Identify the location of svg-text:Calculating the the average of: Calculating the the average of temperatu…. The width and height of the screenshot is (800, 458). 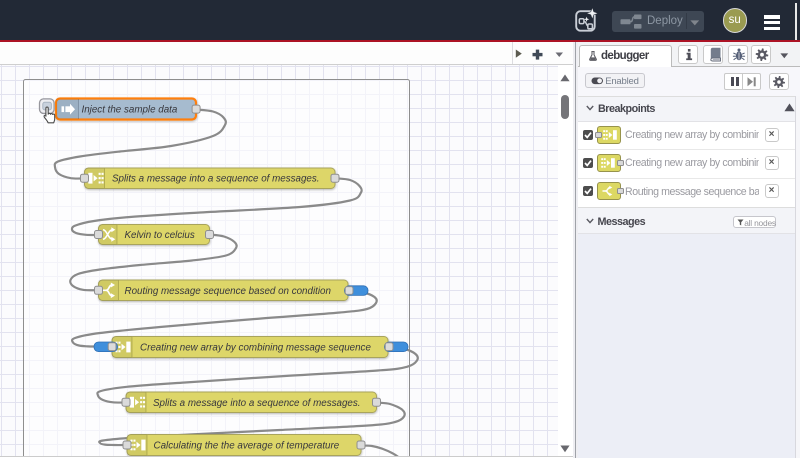
(247, 446).